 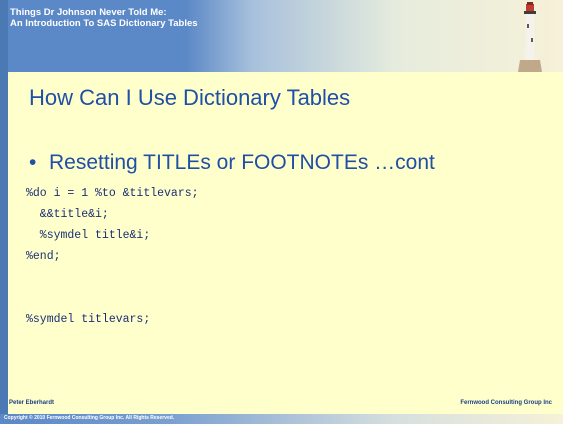 What do you see at coordinates (4, 212) in the screenshot?
I see `left-accent-strip` at bounding box center [4, 212].